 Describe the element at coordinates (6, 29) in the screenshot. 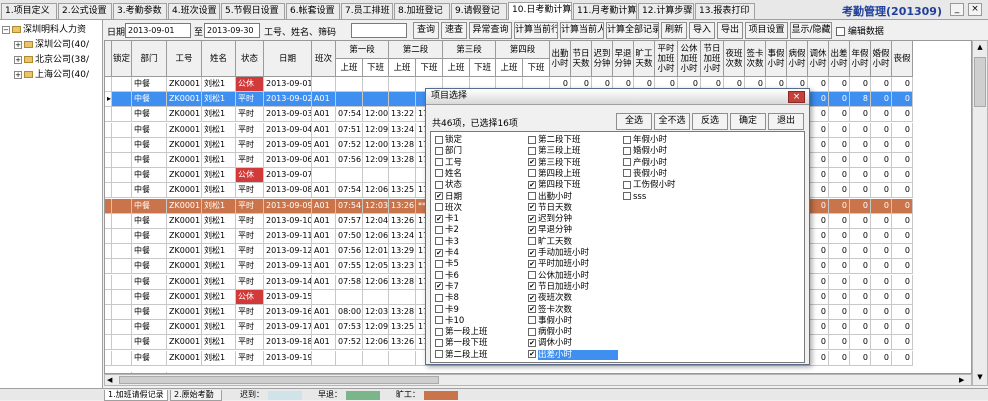

I see `collapse-icon: −` at that location.